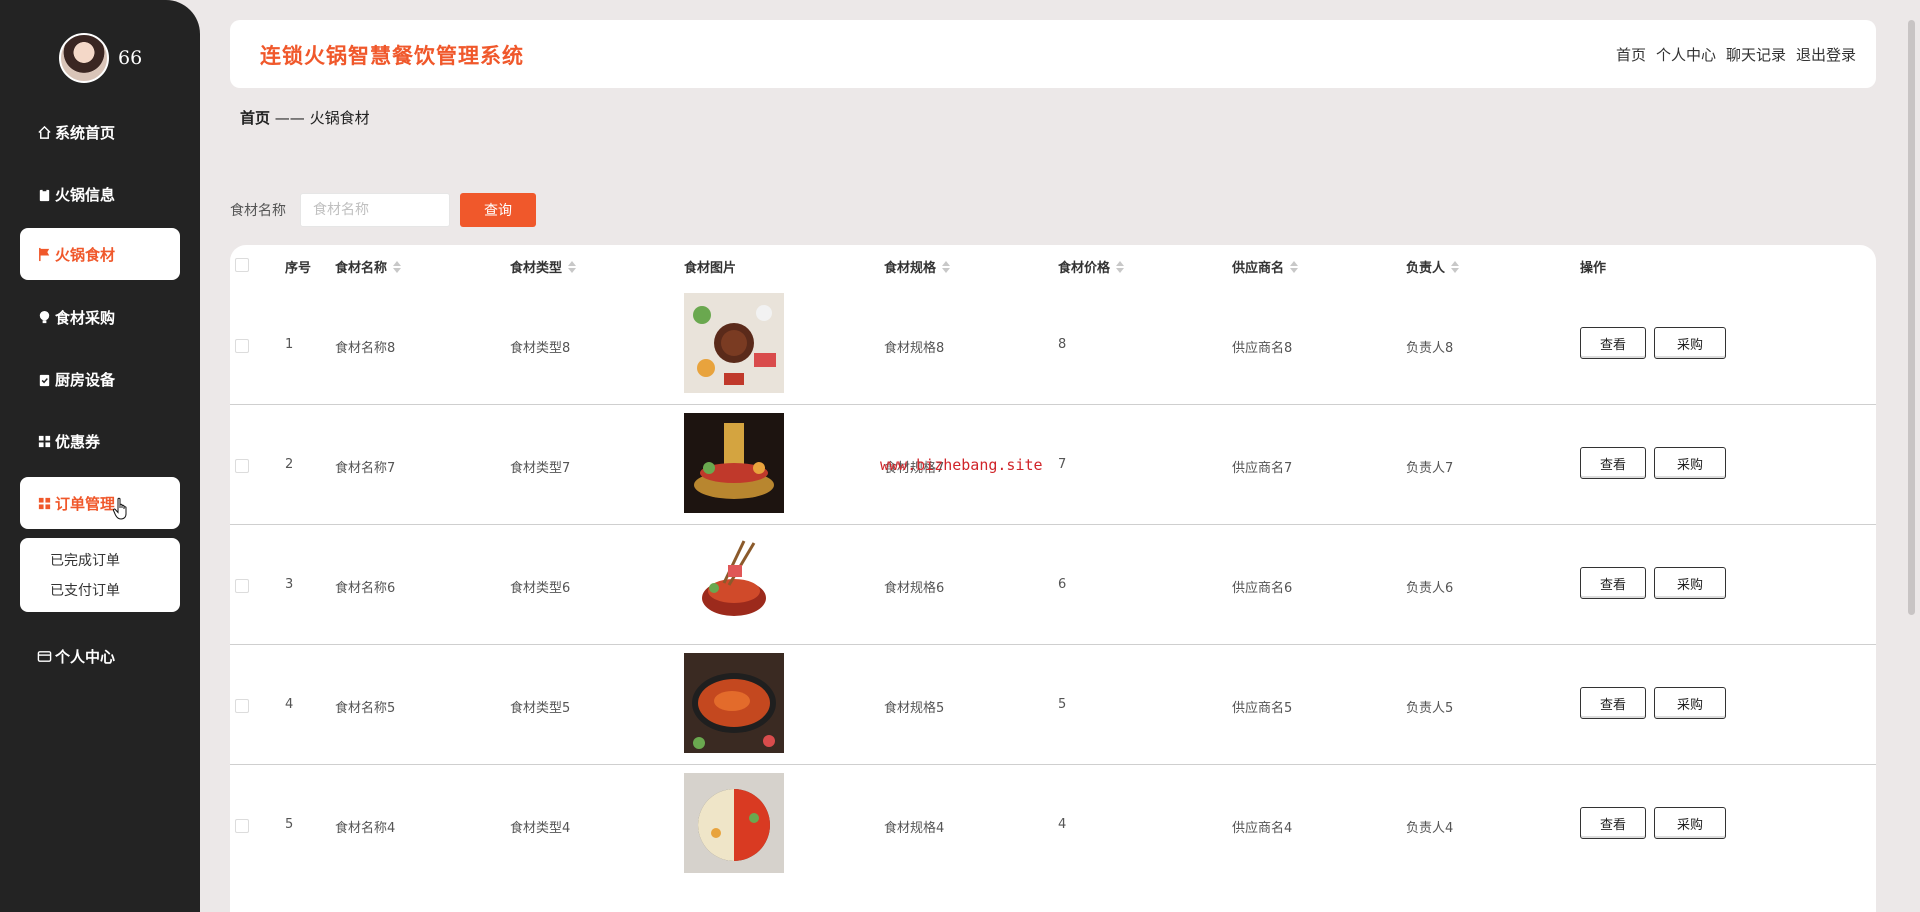 The height and width of the screenshot is (912, 1920). What do you see at coordinates (914, 708) in the screenshot?
I see `cell-spec: 食材规格5` at bounding box center [914, 708].